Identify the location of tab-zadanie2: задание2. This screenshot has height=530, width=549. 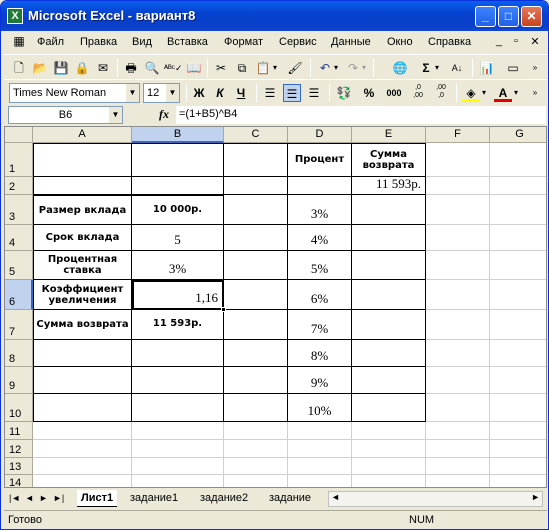
(224, 498).